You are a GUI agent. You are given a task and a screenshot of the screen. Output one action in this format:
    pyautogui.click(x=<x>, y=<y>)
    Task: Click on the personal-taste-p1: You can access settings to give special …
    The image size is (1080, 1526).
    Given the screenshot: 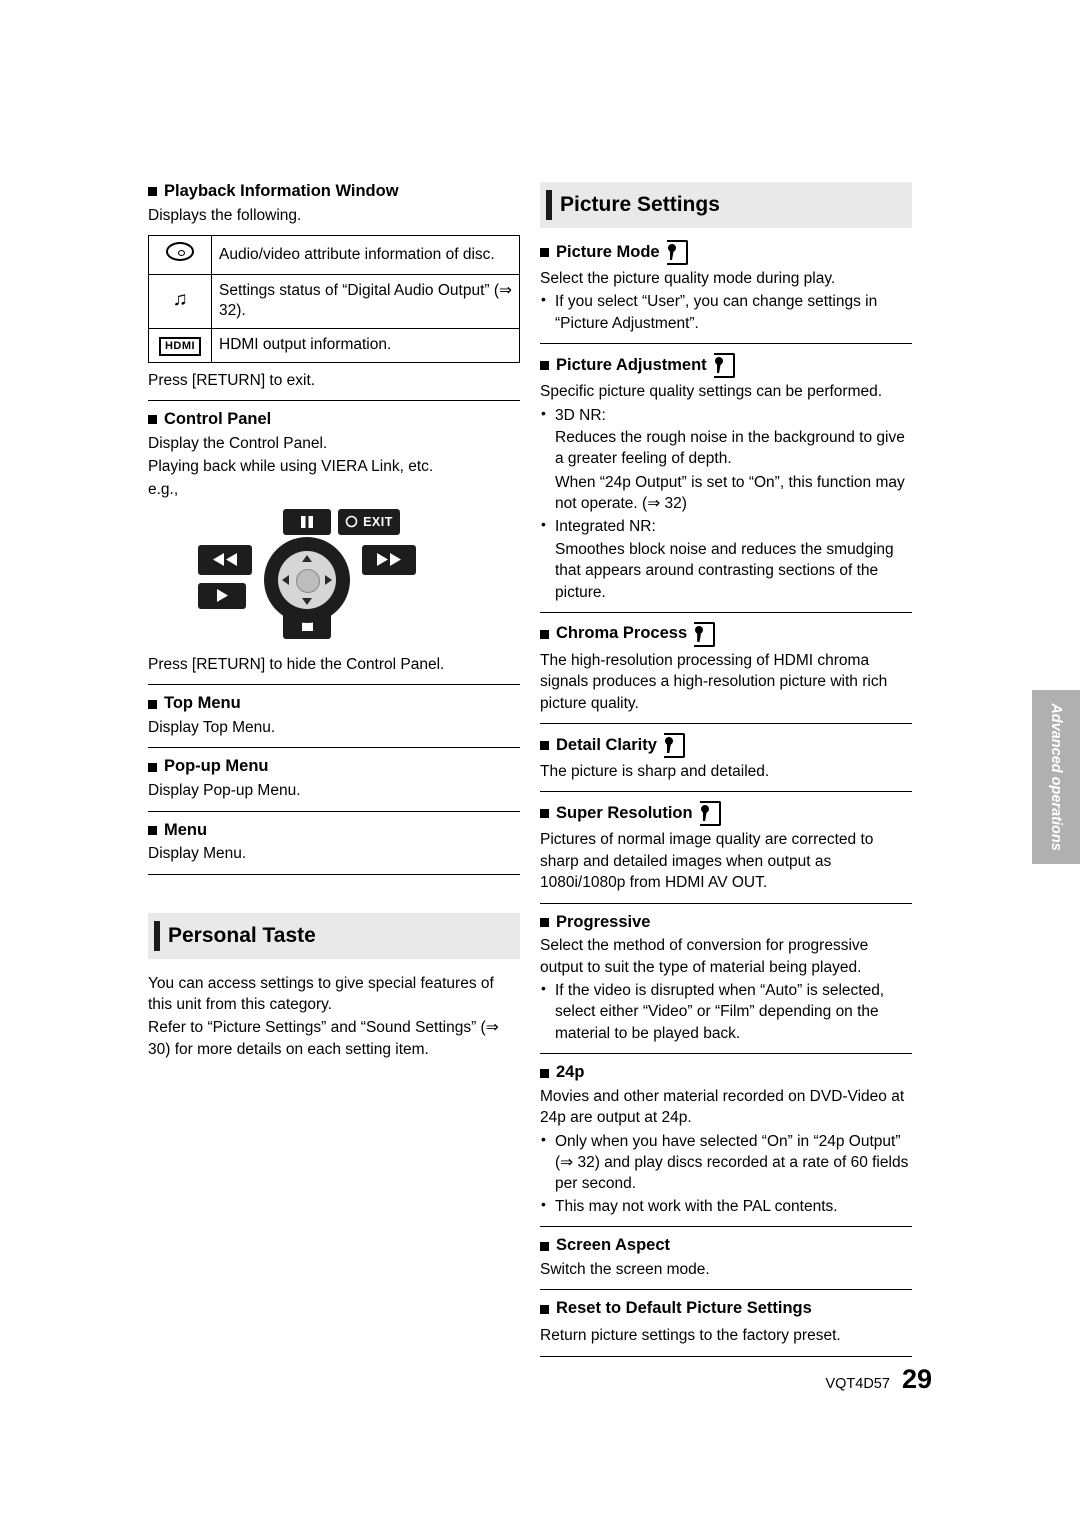 What is the action you would take?
    pyautogui.click(x=321, y=994)
    